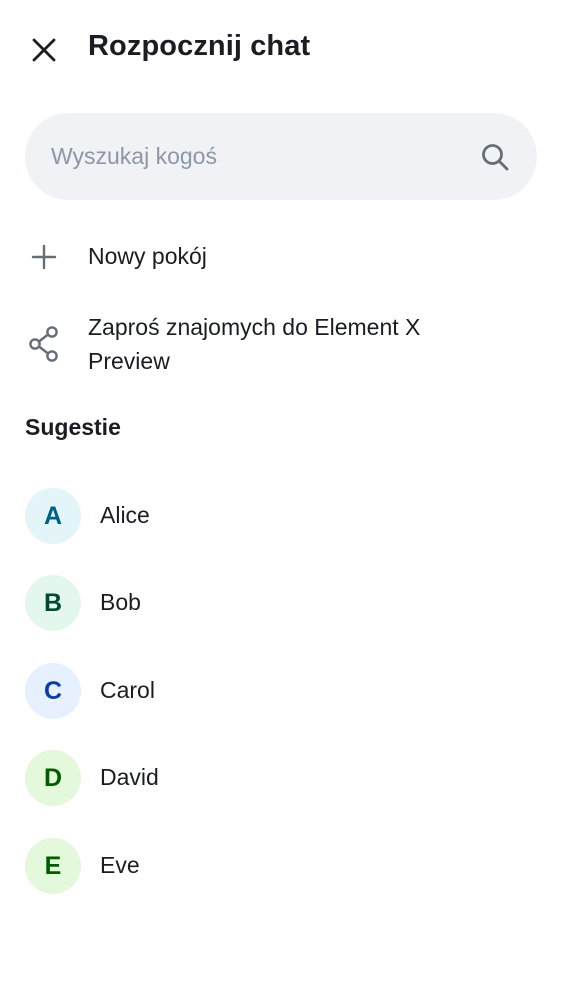  I want to click on list-item: B Bob, so click(281, 603).